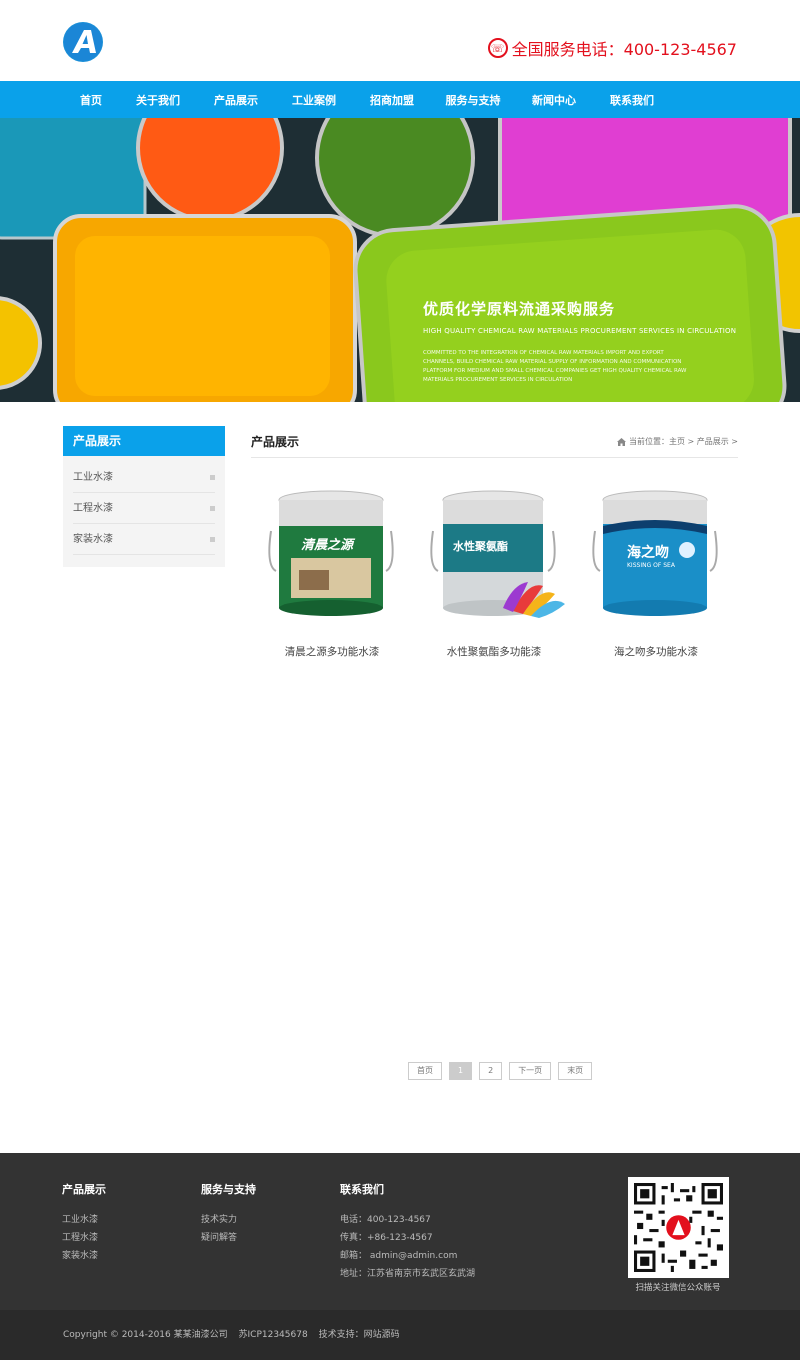 This screenshot has height=1360, width=800. I want to click on product-image: 清晨之源, so click(332, 556).